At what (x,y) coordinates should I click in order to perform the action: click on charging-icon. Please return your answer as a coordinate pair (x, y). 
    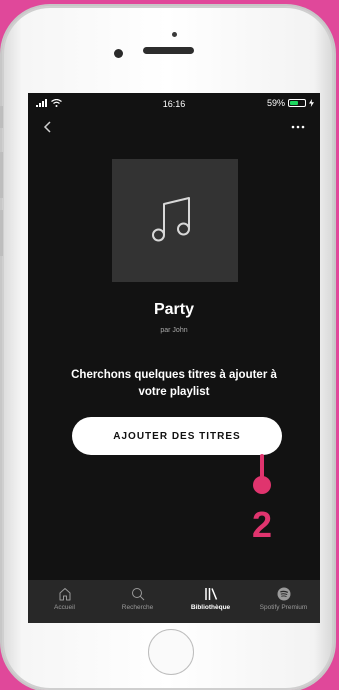
    Looking at the image, I should click on (311, 103).